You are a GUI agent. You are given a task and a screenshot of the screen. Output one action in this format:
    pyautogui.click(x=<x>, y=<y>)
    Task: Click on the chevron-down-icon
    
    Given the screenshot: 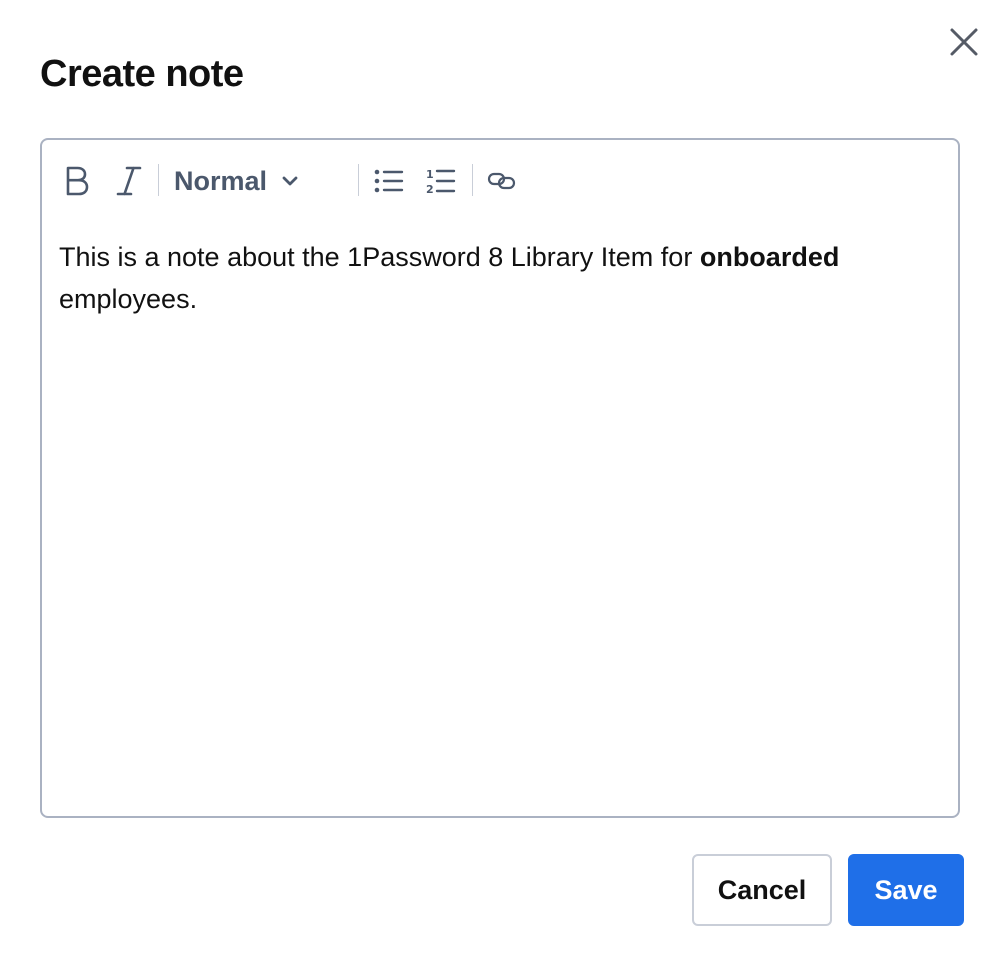 What is the action you would take?
    pyautogui.click(x=290, y=181)
    